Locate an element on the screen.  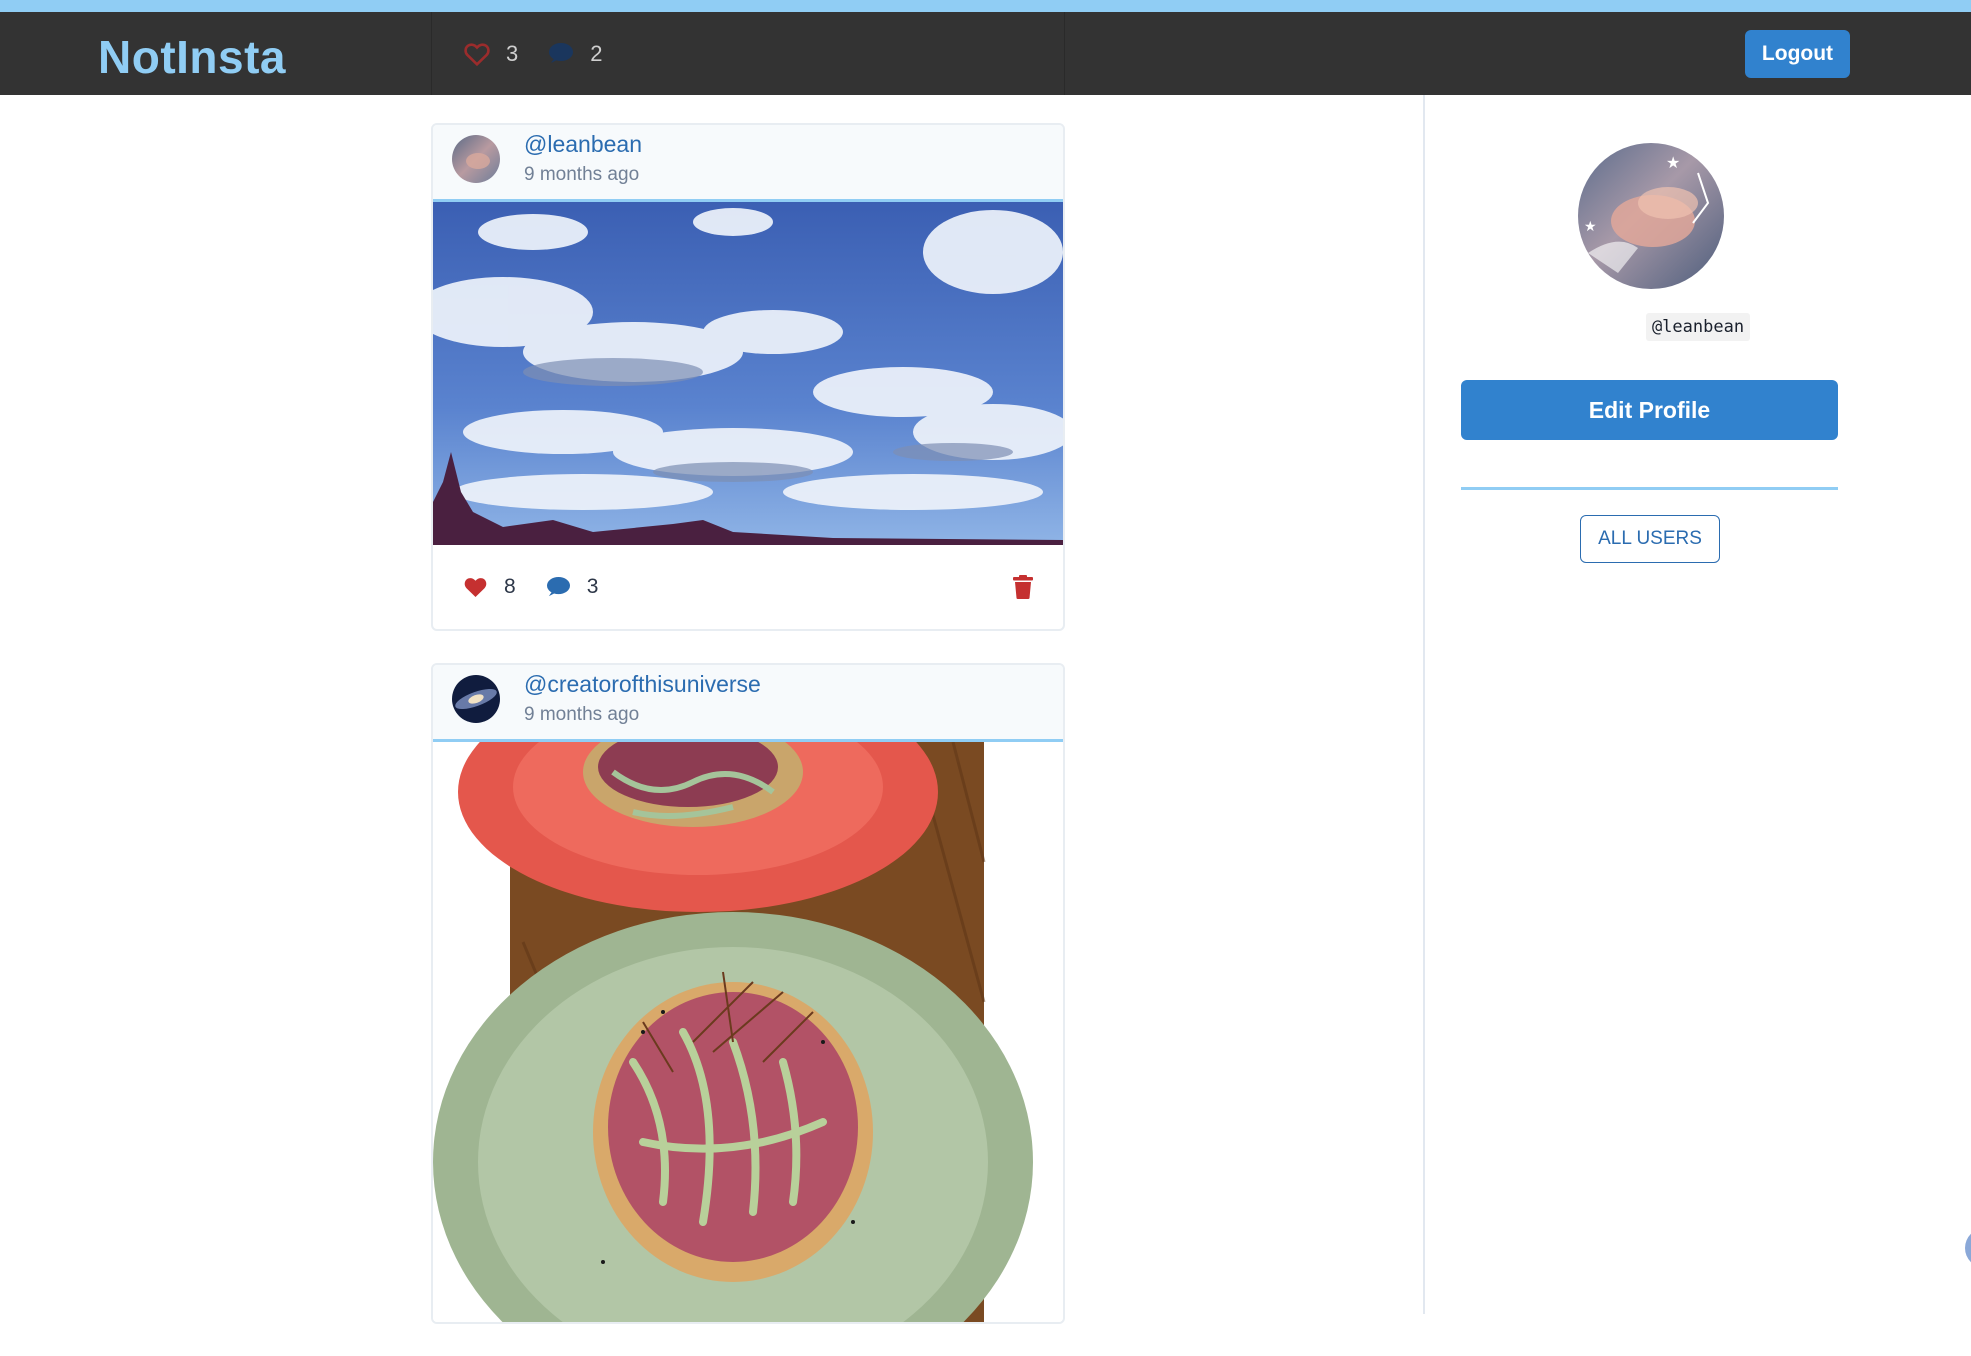
heart-outline-icon is located at coordinates (477, 54).